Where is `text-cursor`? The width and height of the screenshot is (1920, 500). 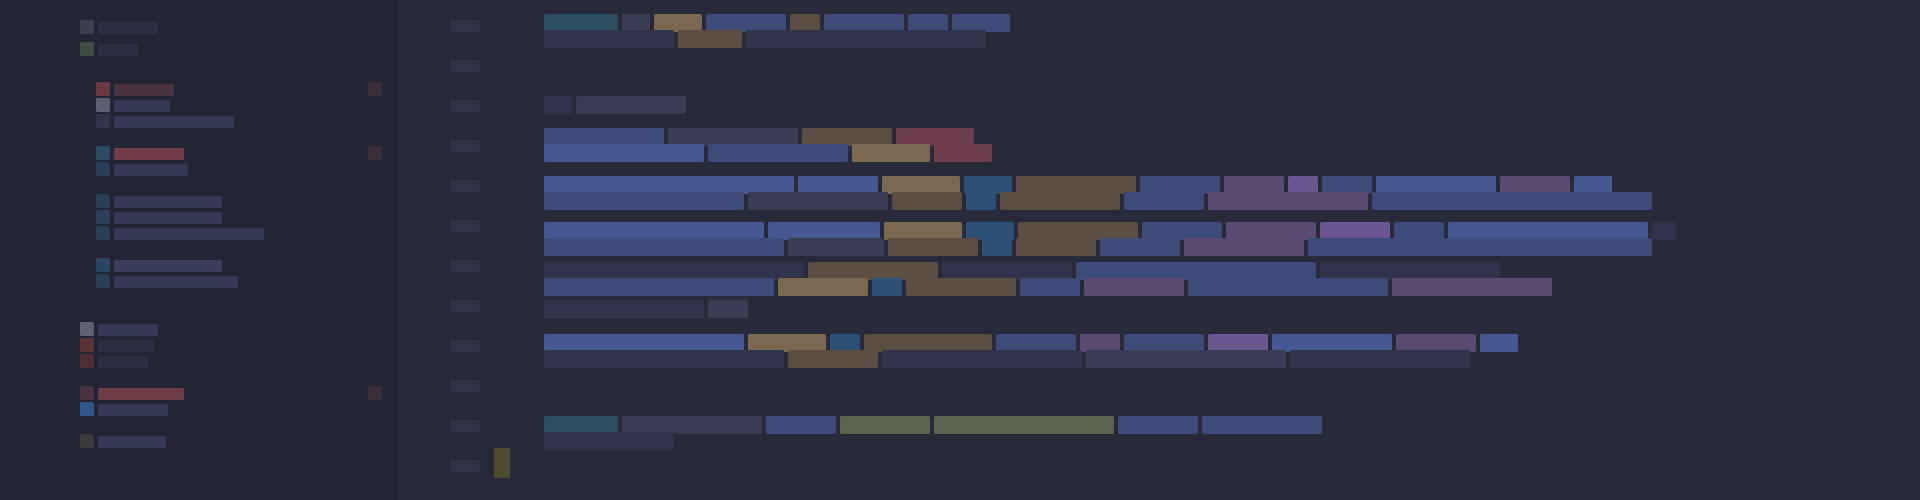
text-cursor is located at coordinates (502, 463).